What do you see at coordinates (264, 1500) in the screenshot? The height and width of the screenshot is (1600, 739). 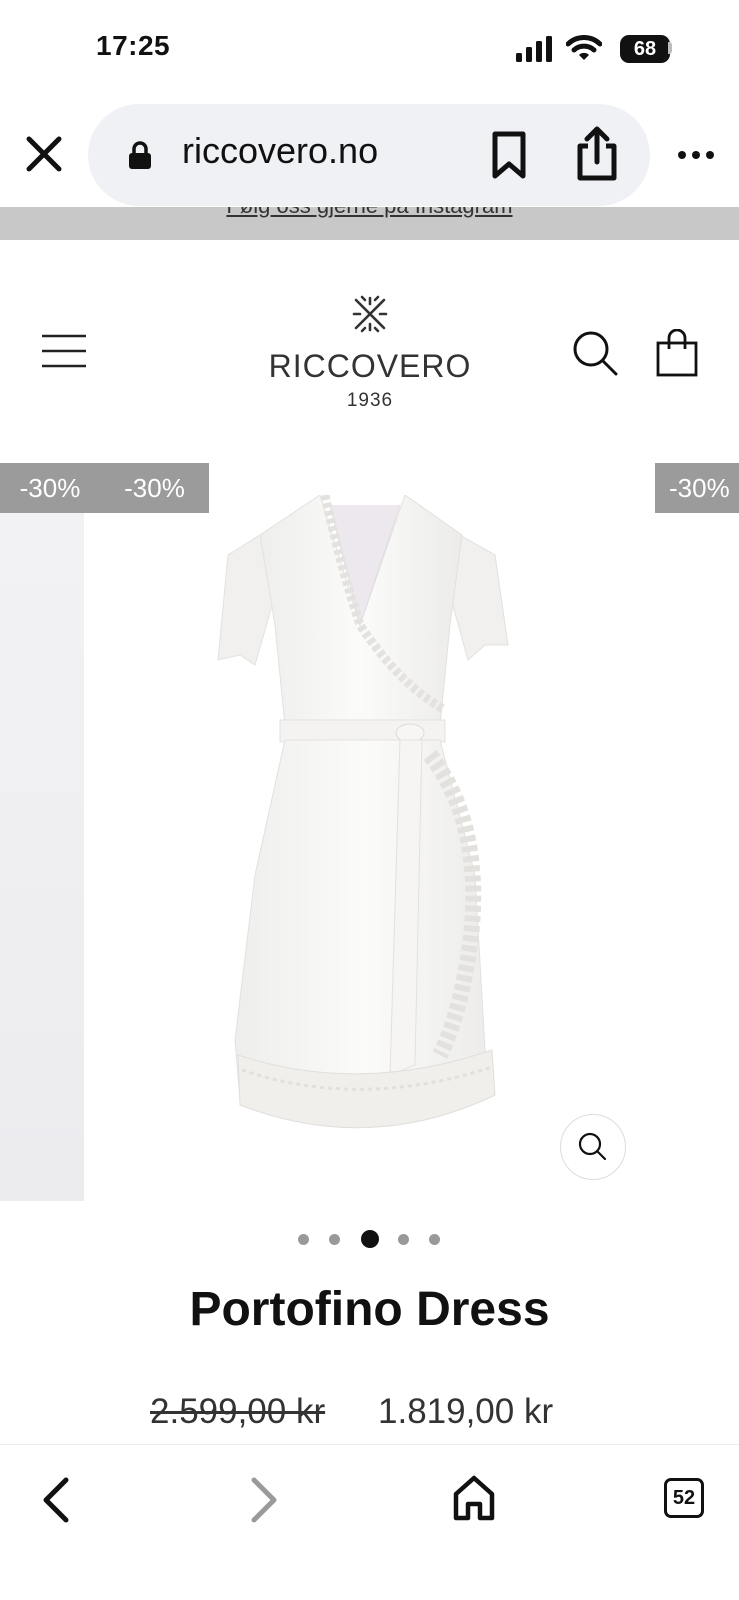 I see `forward-icon` at bounding box center [264, 1500].